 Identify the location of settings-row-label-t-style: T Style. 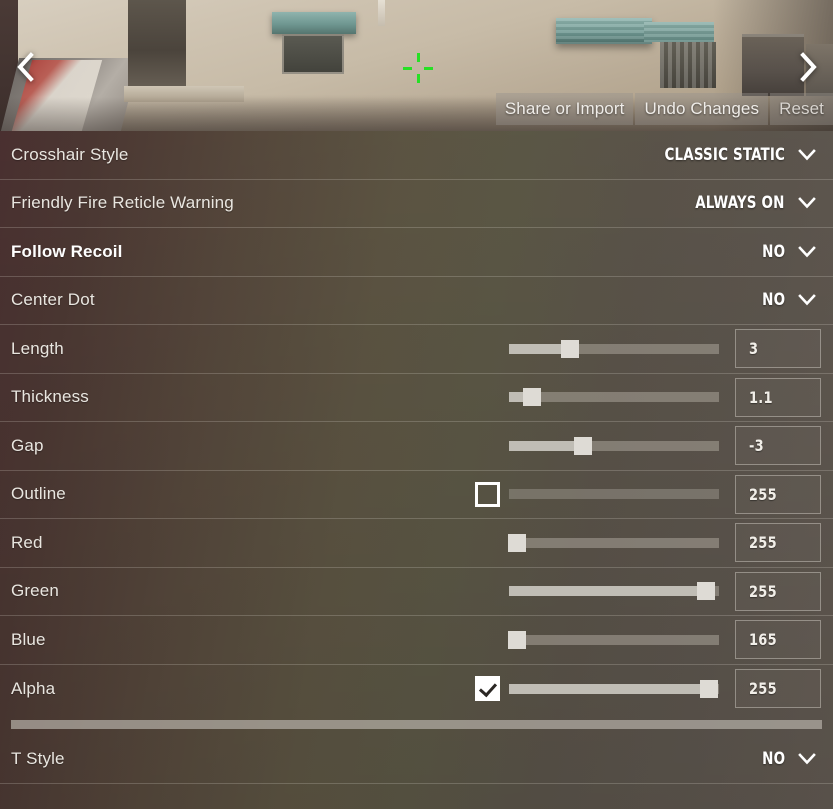
(38, 758).